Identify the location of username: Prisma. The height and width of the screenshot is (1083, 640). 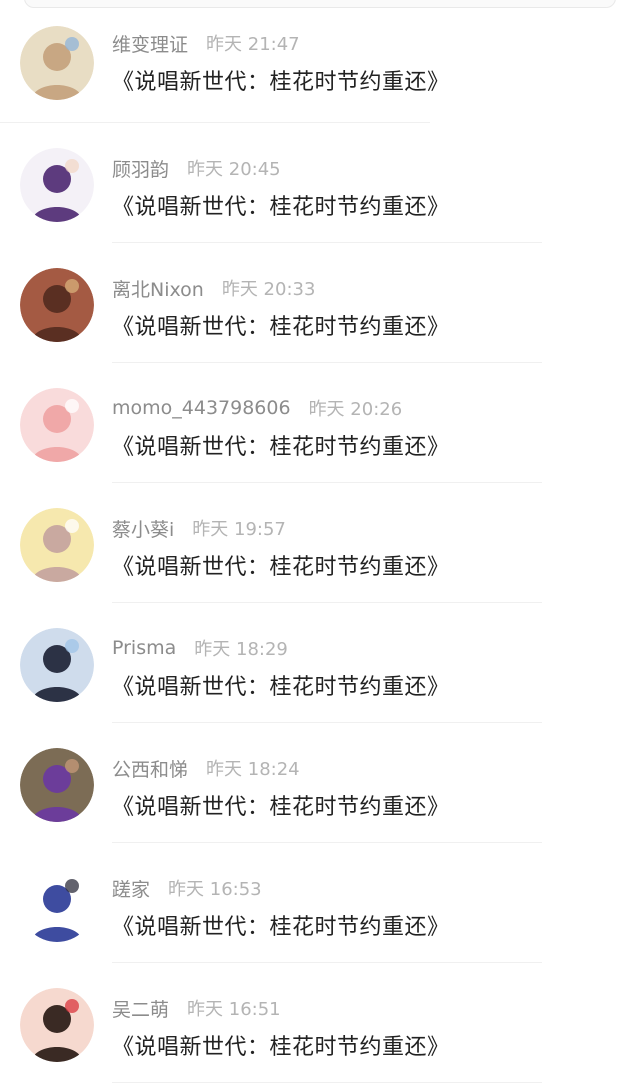
(144, 648).